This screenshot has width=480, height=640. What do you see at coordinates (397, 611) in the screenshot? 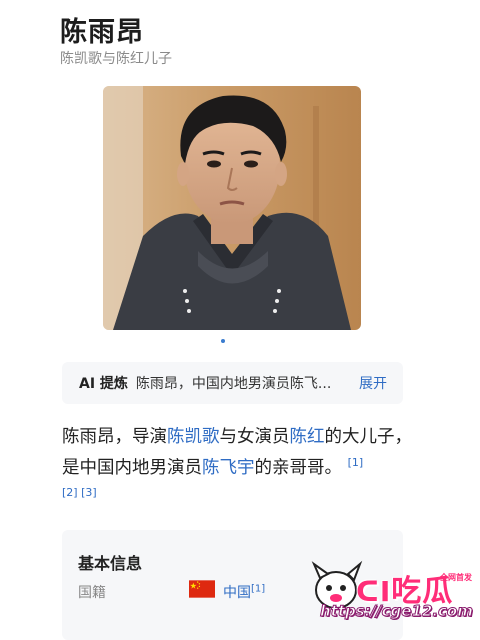
I see `watermark-url: https://cge12.com` at bounding box center [397, 611].